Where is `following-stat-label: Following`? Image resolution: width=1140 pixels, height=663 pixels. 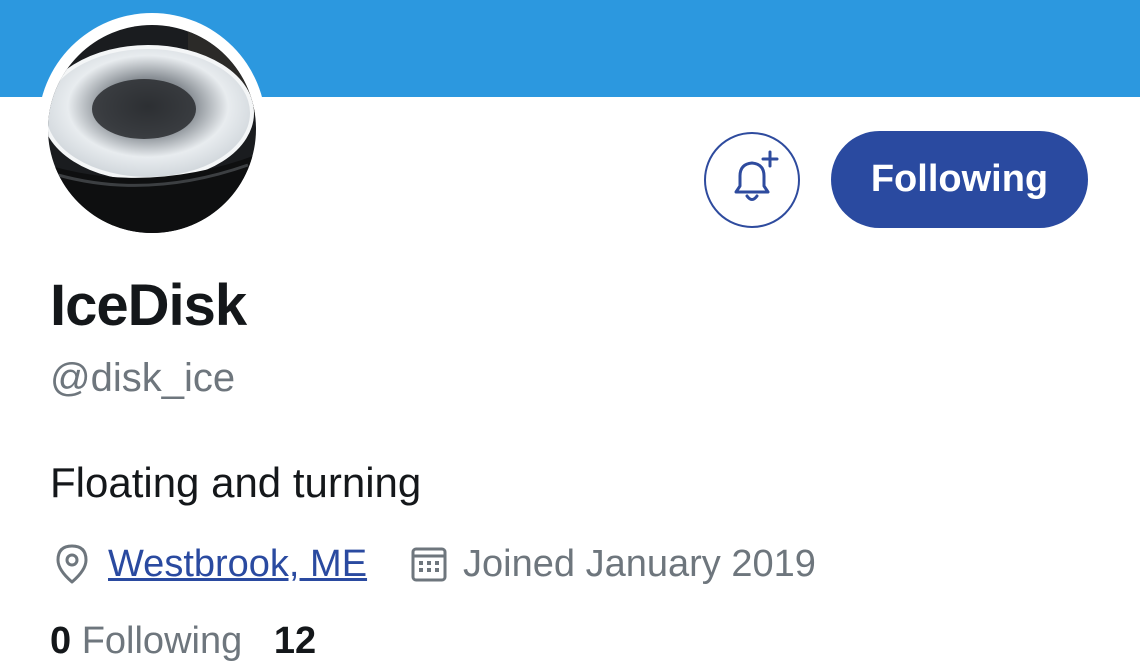 following-stat-label: Following is located at coordinates (162, 641).